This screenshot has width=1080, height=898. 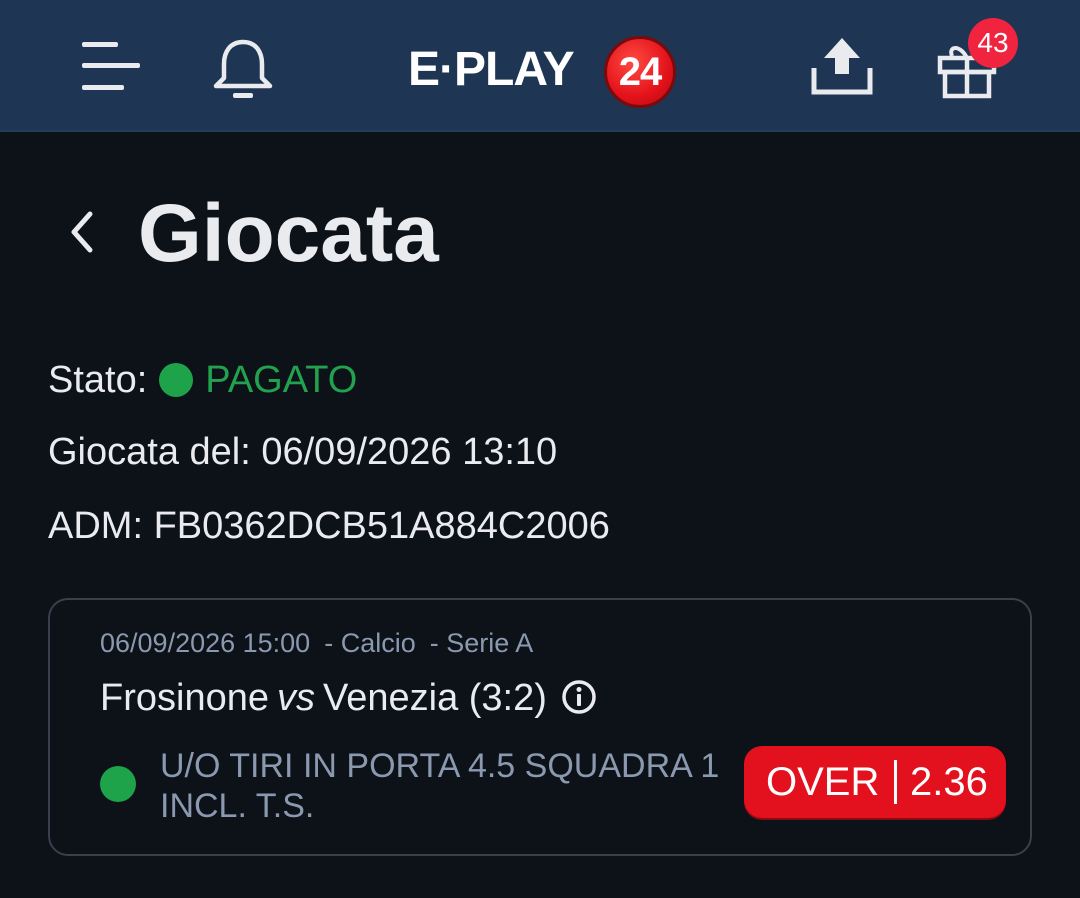 What do you see at coordinates (118, 784) in the screenshot?
I see `selection-status-dot-icon` at bounding box center [118, 784].